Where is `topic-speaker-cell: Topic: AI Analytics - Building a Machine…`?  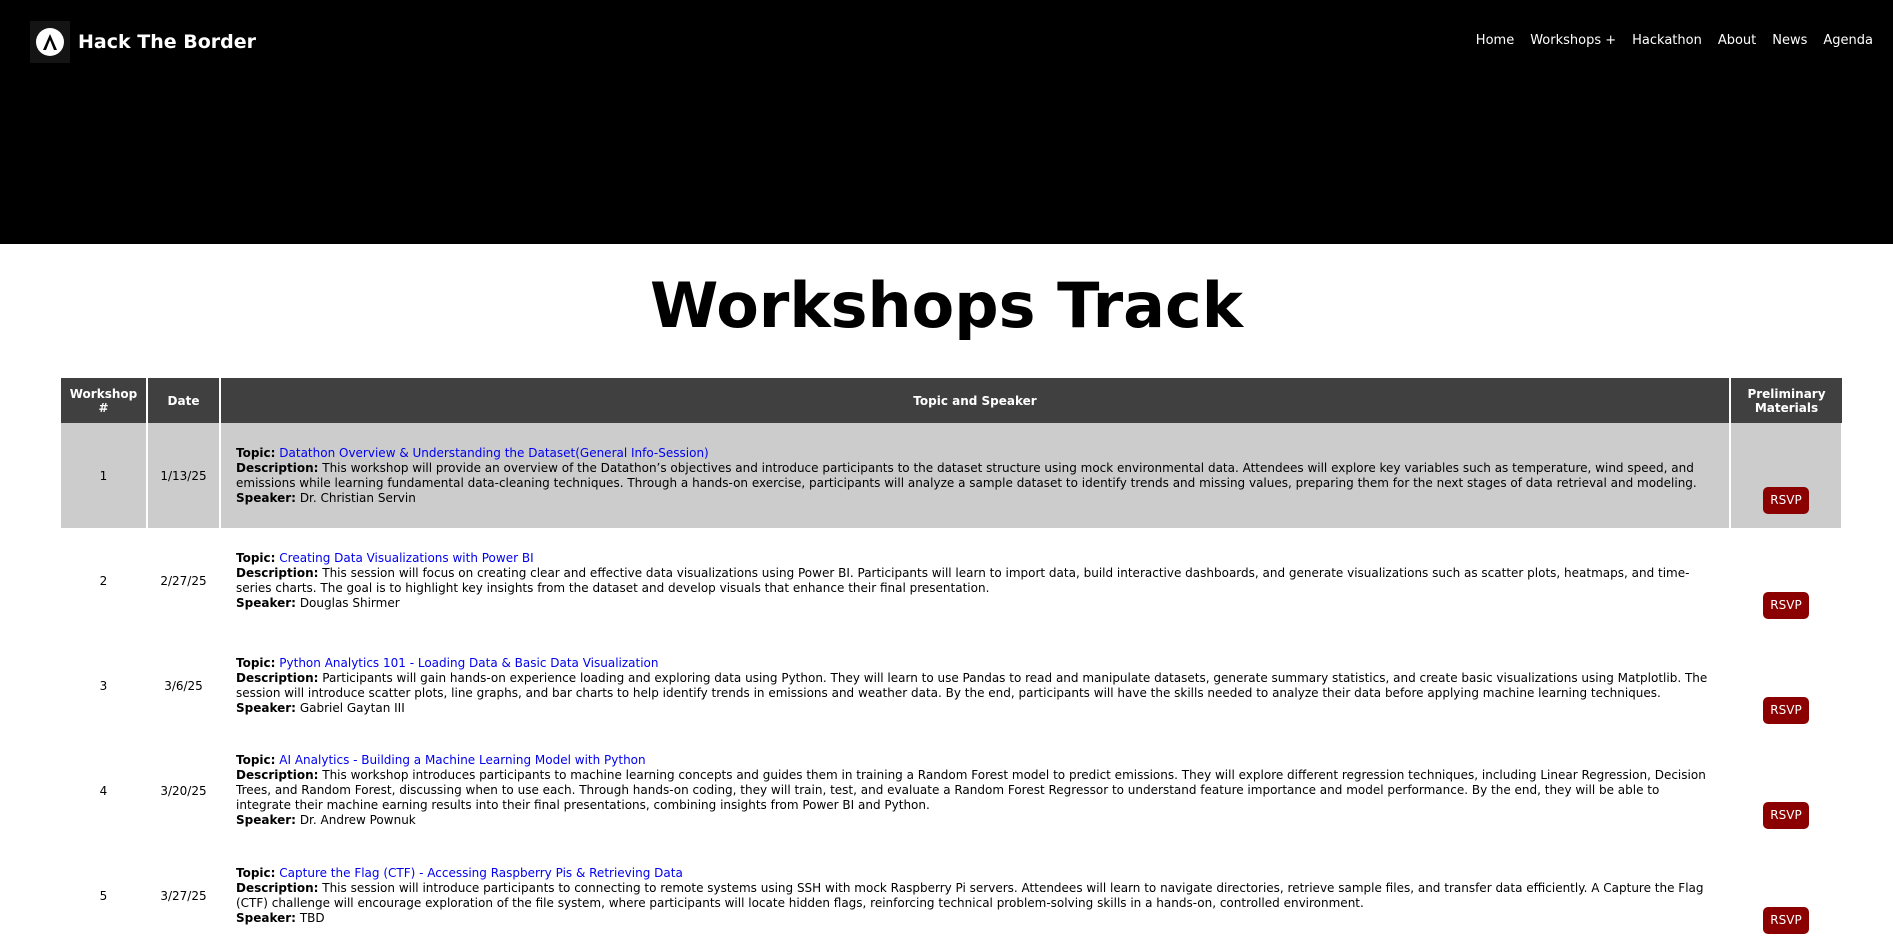
topic-speaker-cell: Topic: AI Analytics - Building a Machine… is located at coordinates (975, 790).